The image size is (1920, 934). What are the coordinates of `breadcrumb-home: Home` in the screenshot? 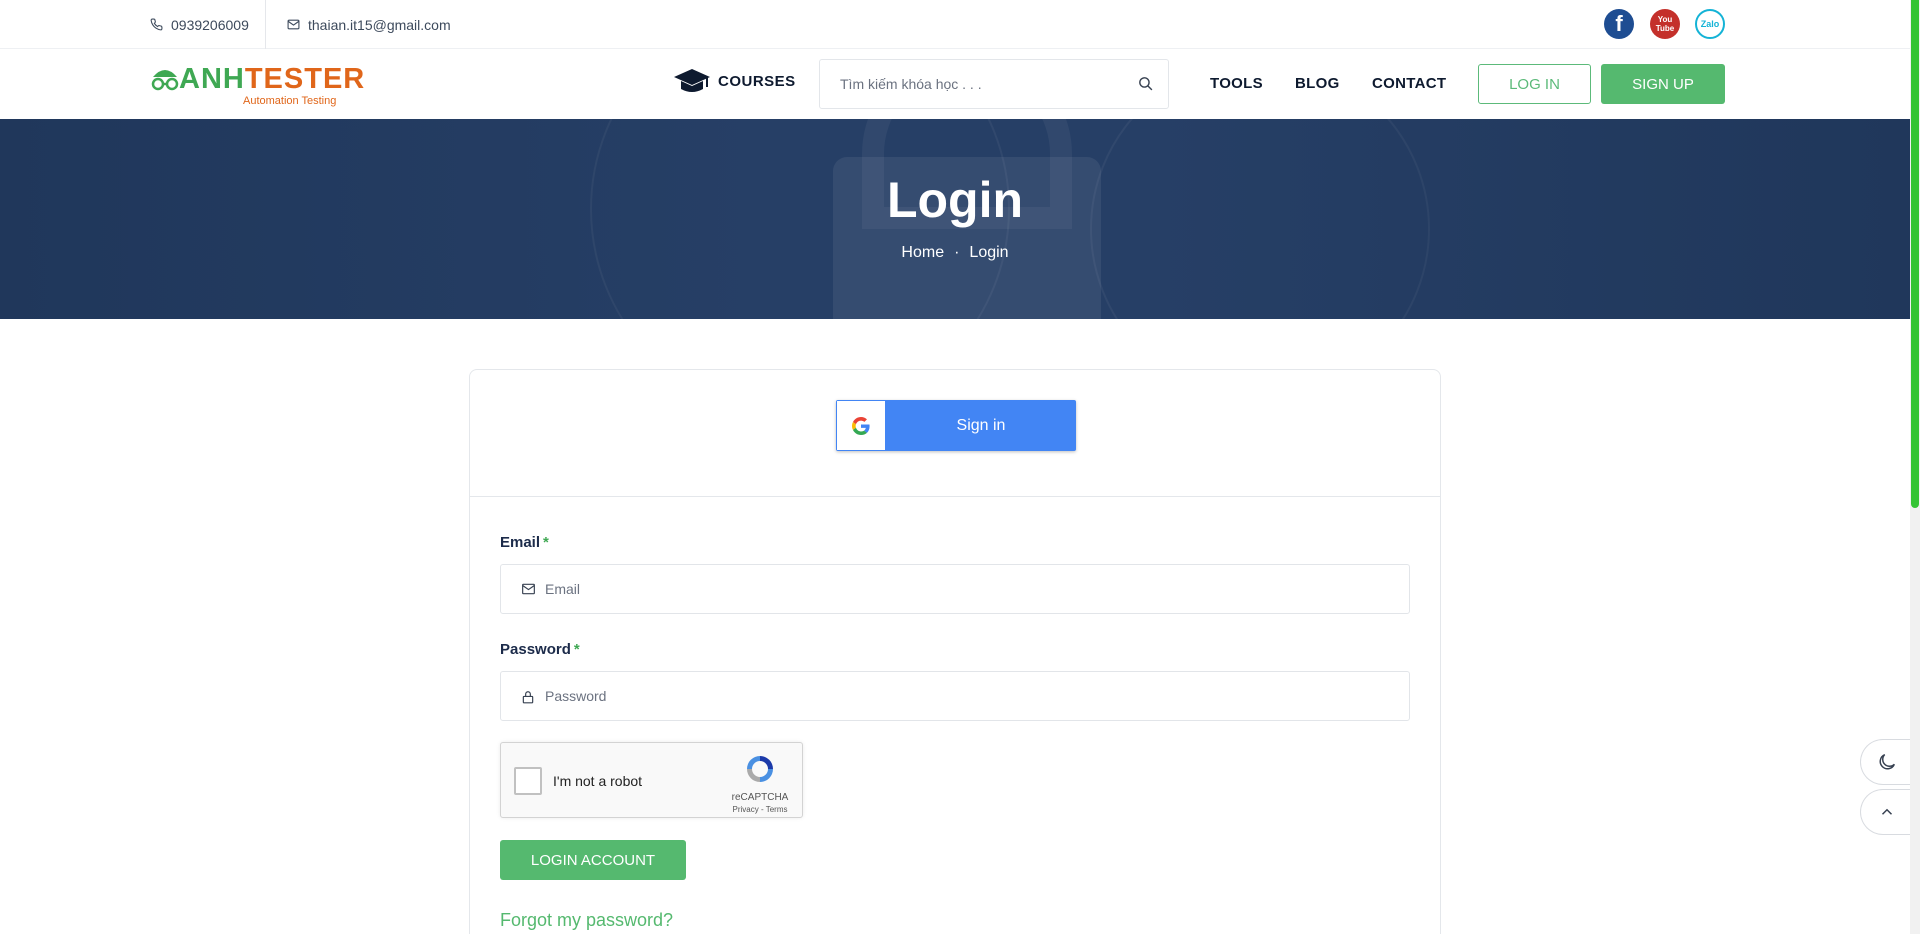 It's located at (922, 253).